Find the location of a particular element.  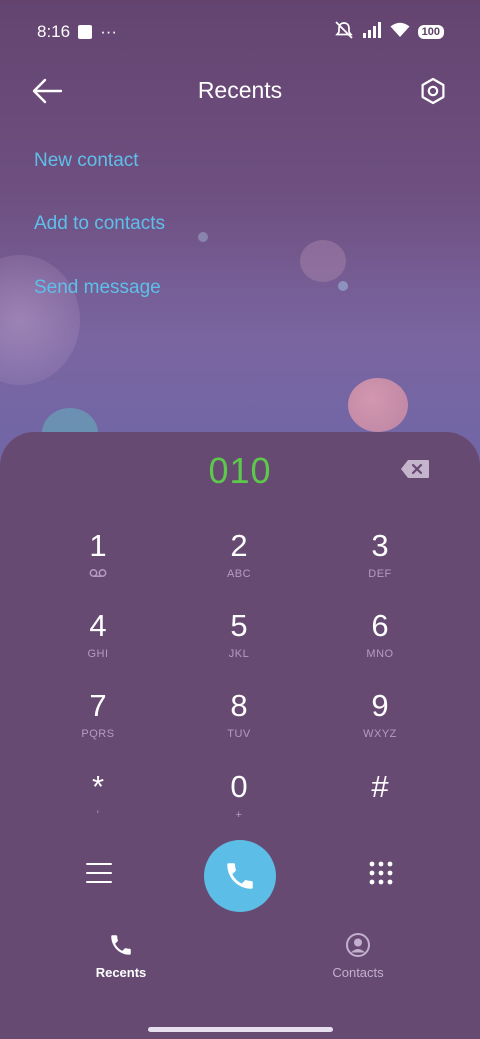

key-hash: # is located at coordinates (380, 804).